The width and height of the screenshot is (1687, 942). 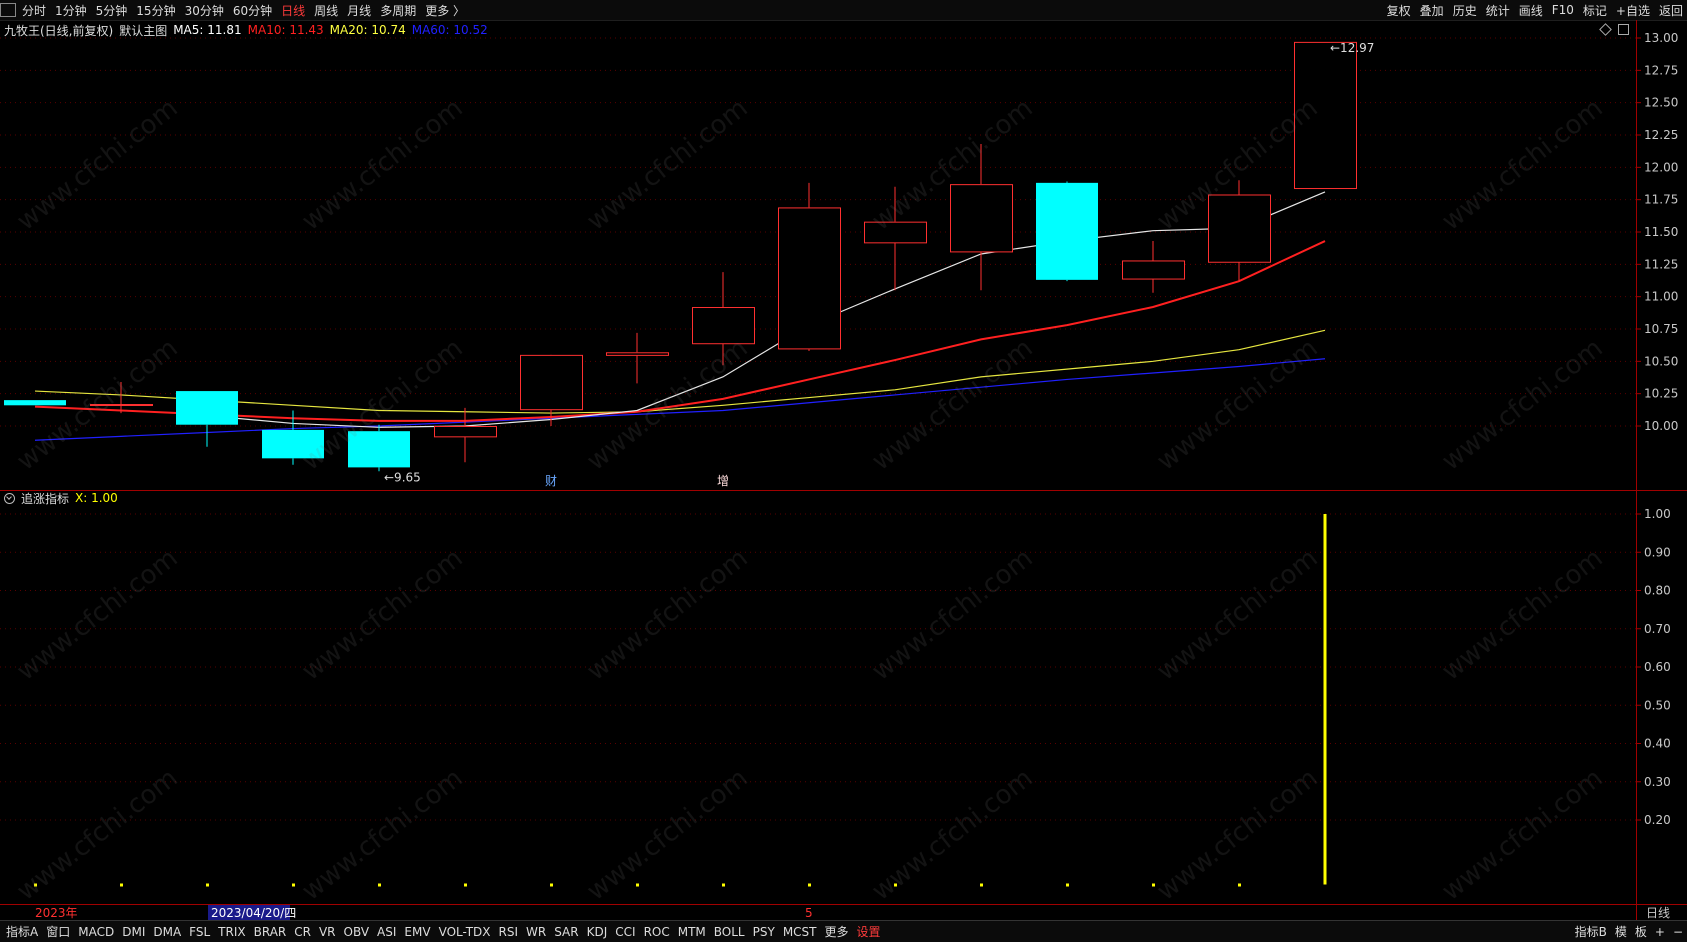 I want to click on indicator-tab-23: MCST, so click(x=800, y=932).